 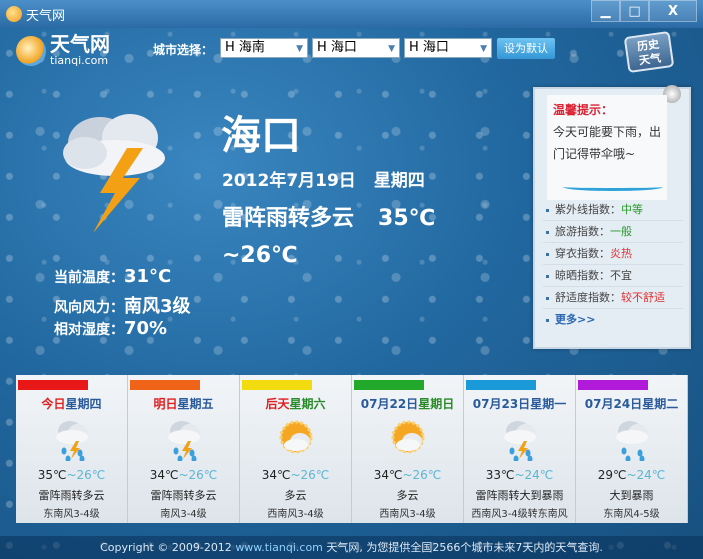 What do you see at coordinates (146, 328) in the screenshot?
I see `detail-value: 70%` at bounding box center [146, 328].